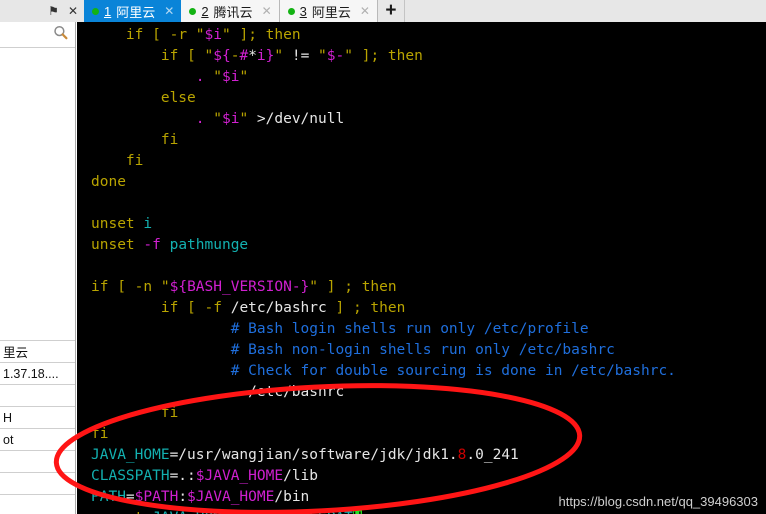  I want to click on close-icon: ✕, so click(73, 11).